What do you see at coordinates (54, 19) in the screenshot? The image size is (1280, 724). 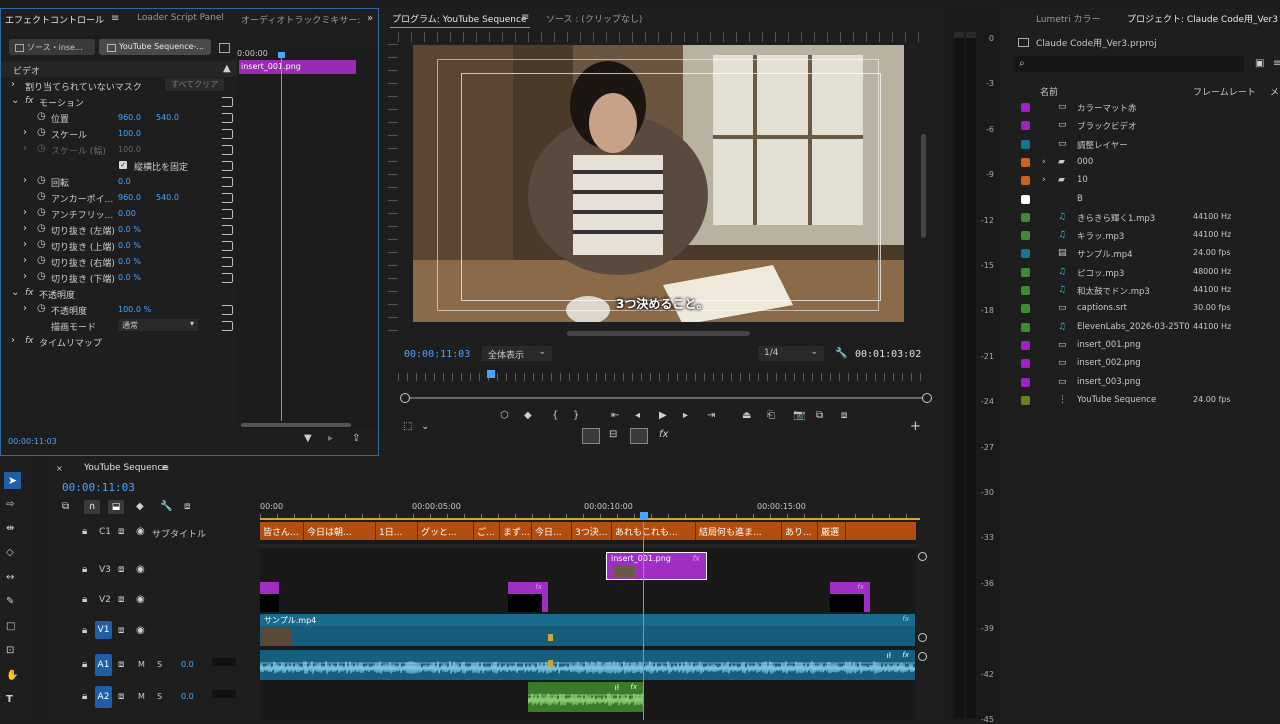 I see `tab-effect-controls: エフェクトコントロール` at bounding box center [54, 19].